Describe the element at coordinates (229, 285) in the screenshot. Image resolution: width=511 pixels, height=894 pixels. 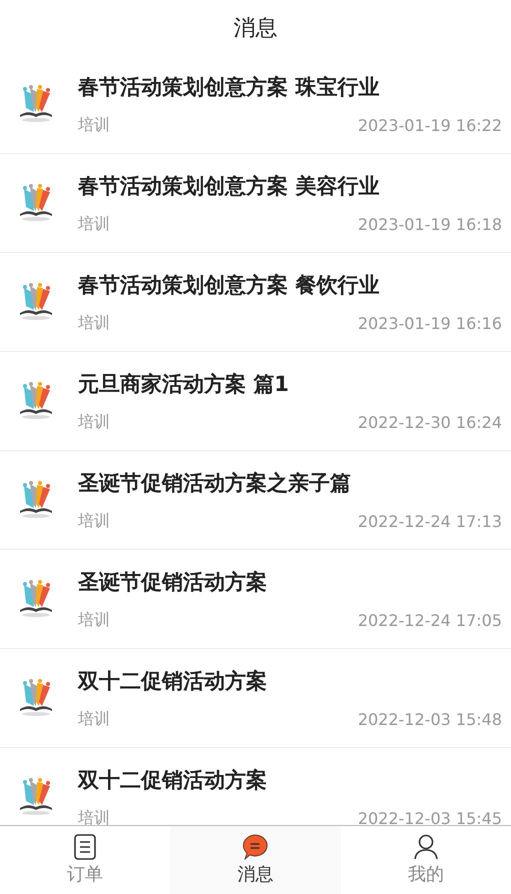
I see `message-title: 春节活动策划创意方案 餐饮行业` at that location.